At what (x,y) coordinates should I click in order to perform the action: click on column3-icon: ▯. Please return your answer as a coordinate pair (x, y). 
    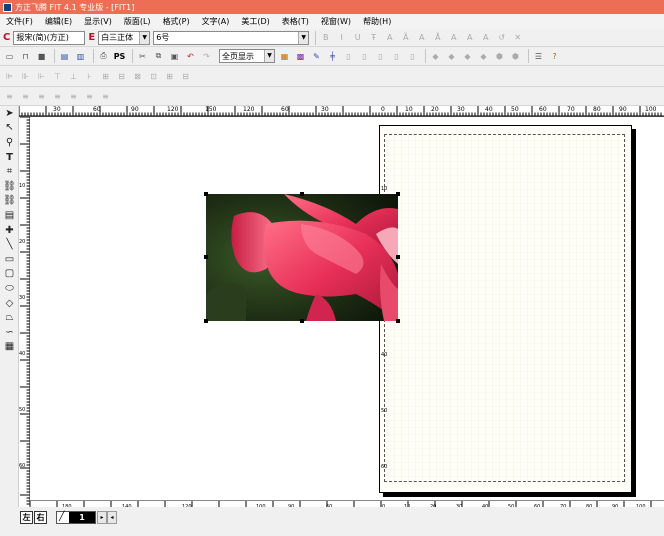
    Looking at the image, I should click on (380, 56).